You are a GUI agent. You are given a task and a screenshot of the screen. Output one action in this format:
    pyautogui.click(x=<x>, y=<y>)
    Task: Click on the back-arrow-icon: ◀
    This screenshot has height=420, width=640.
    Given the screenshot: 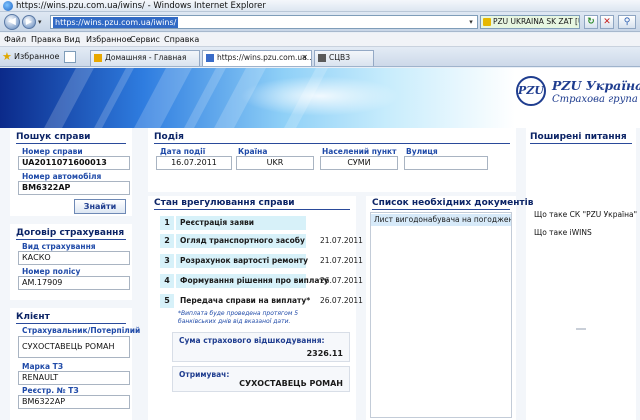 What is the action you would take?
    pyautogui.click(x=12, y=22)
    